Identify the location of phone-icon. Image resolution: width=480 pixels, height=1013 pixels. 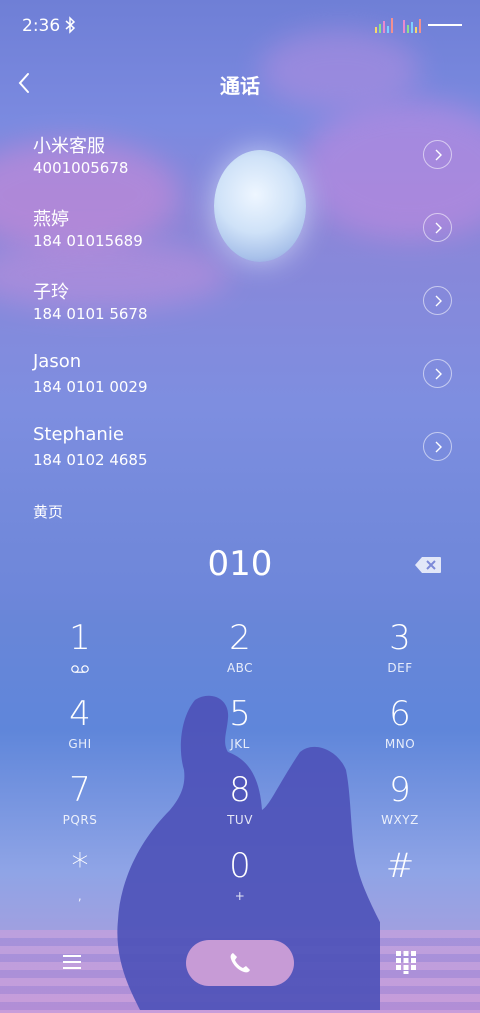
(240, 963).